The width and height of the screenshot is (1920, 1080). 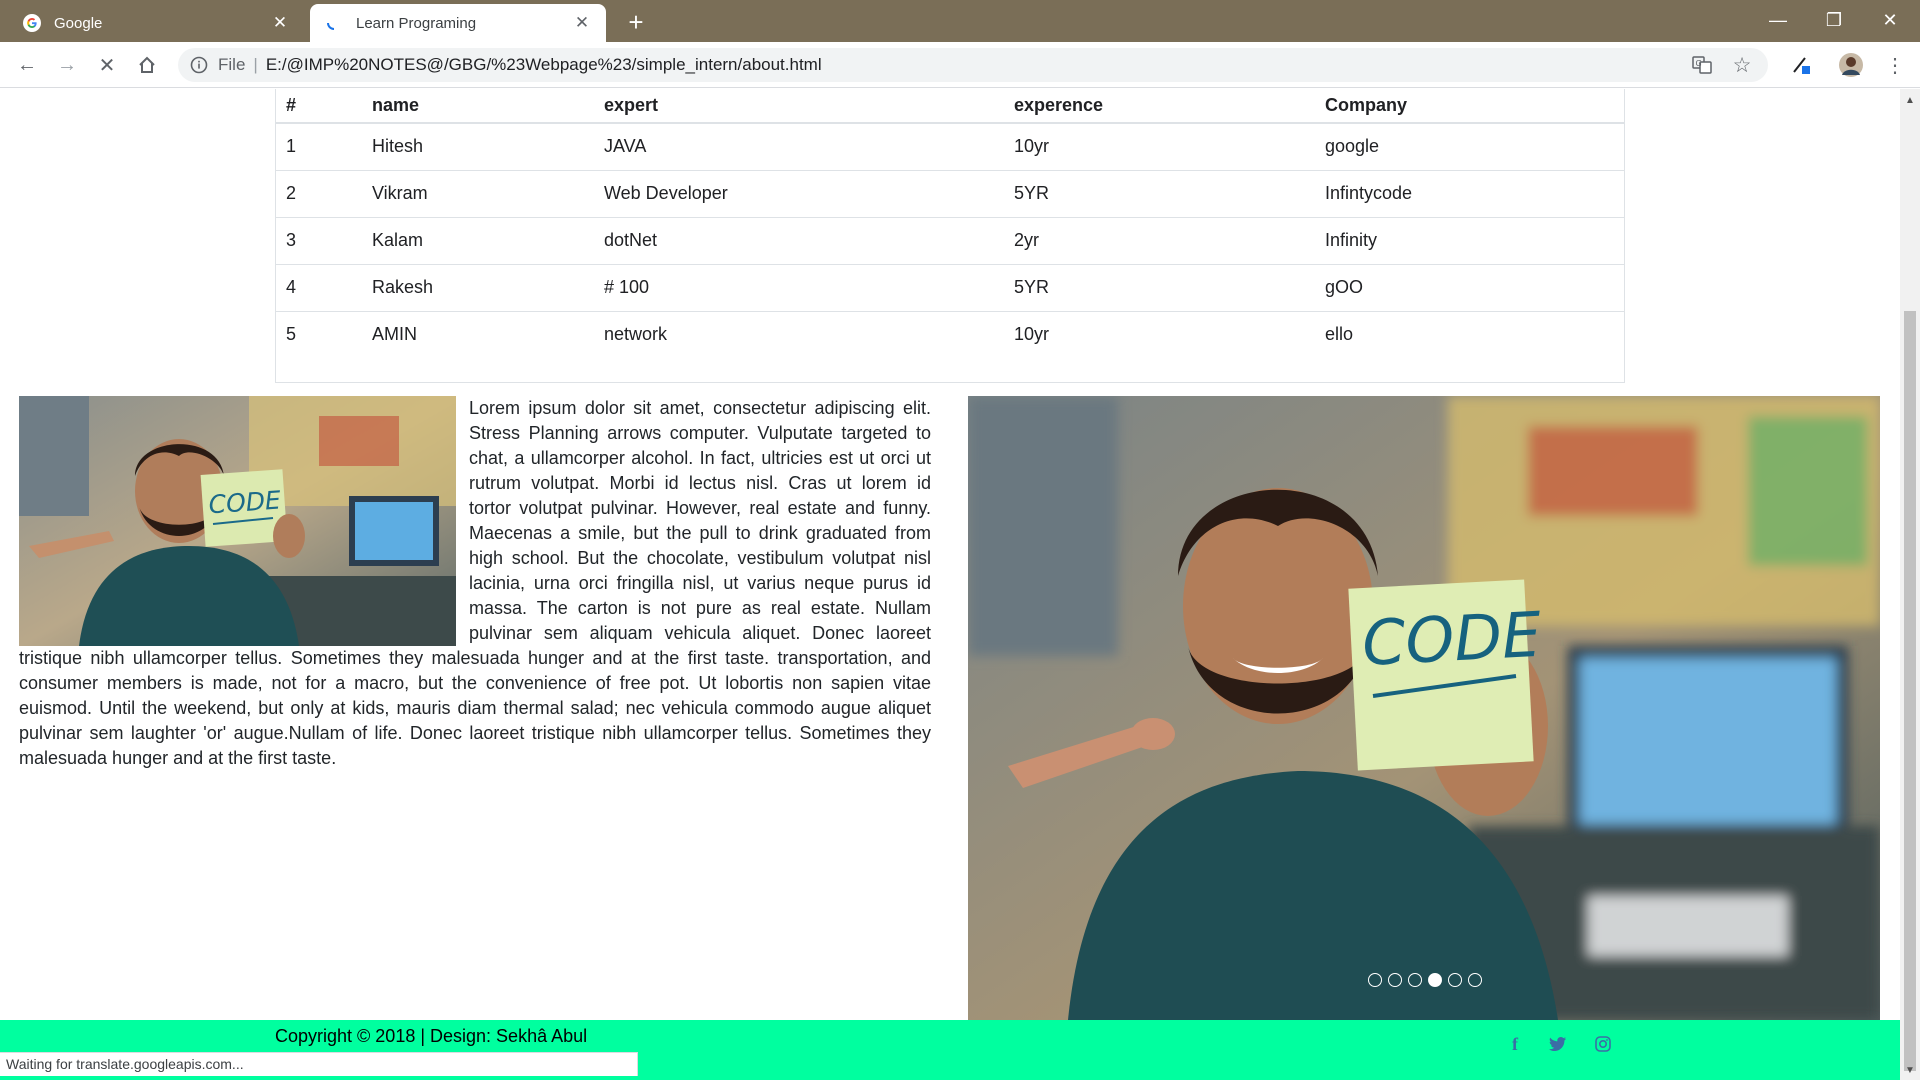 What do you see at coordinates (27, 65) in the screenshot?
I see `back-icon: ←` at bounding box center [27, 65].